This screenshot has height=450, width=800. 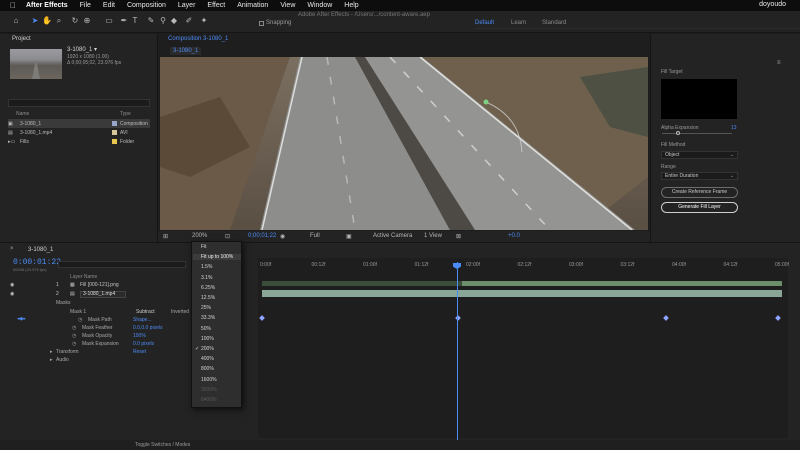 I want to click on zoom-menu-item: Fit, so click(x=204, y=247).